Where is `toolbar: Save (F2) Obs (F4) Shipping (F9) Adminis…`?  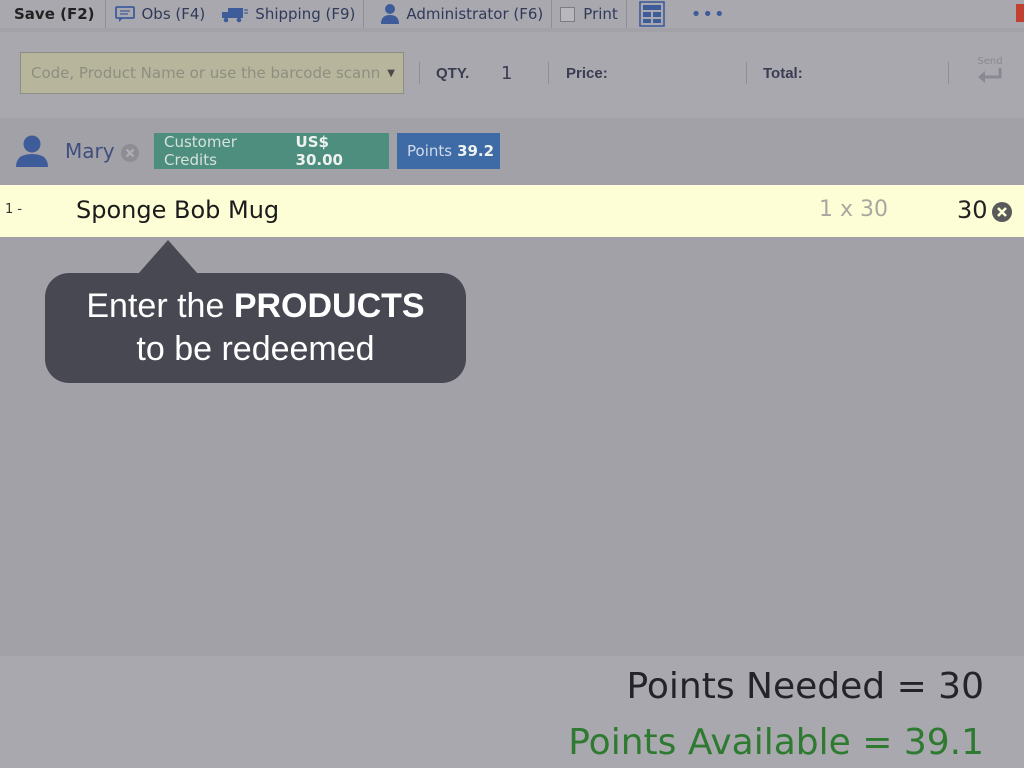
toolbar: Save (F2) Obs (F4) Shipping (F9) Adminis… is located at coordinates (512, 14).